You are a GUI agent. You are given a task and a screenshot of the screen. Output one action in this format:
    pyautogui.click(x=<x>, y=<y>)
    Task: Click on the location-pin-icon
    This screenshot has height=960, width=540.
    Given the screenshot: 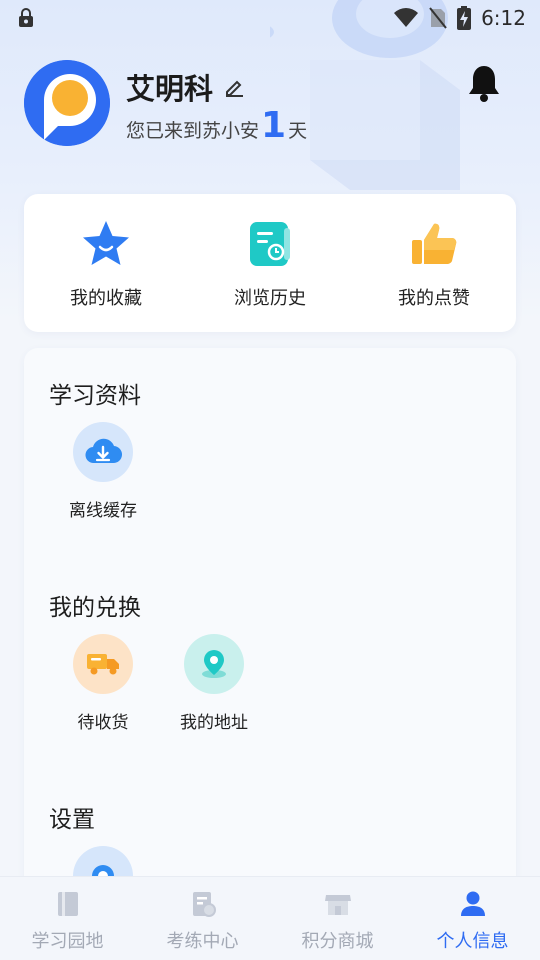 What is the action you would take?
    pyautogui.click(x=214, y=664)
    